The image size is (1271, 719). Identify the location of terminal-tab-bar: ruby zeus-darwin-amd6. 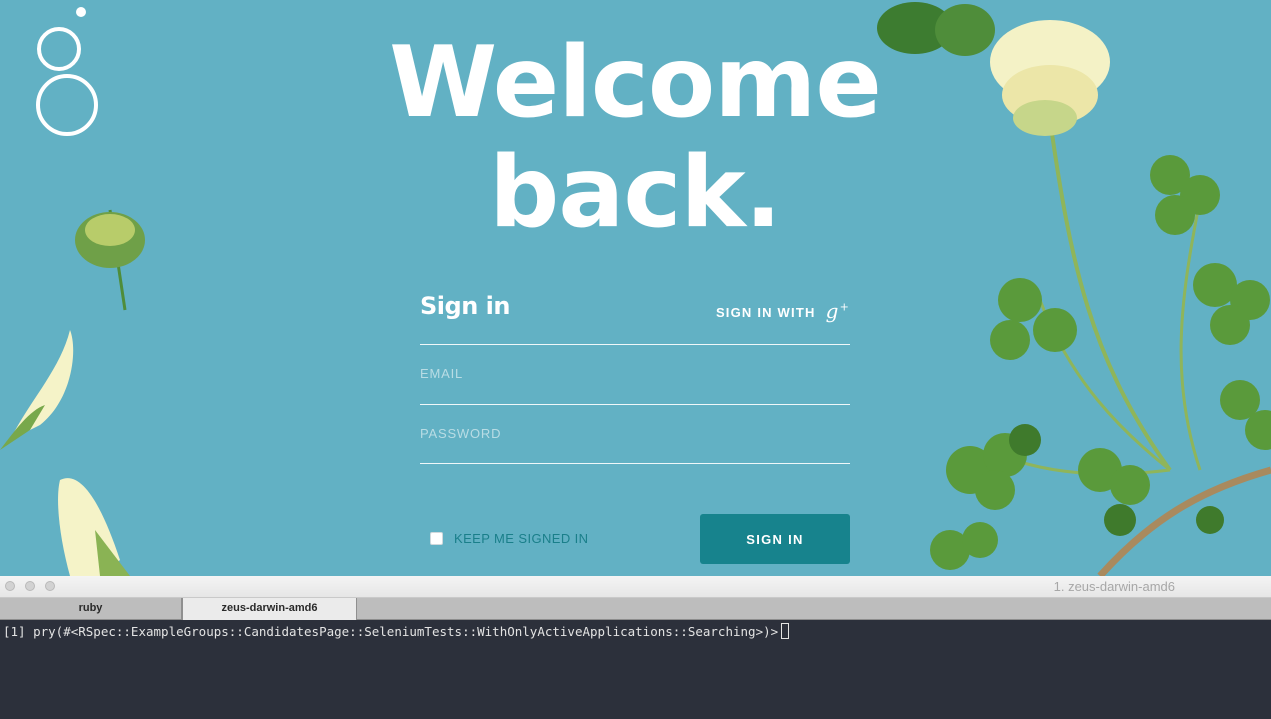
(635, 609).